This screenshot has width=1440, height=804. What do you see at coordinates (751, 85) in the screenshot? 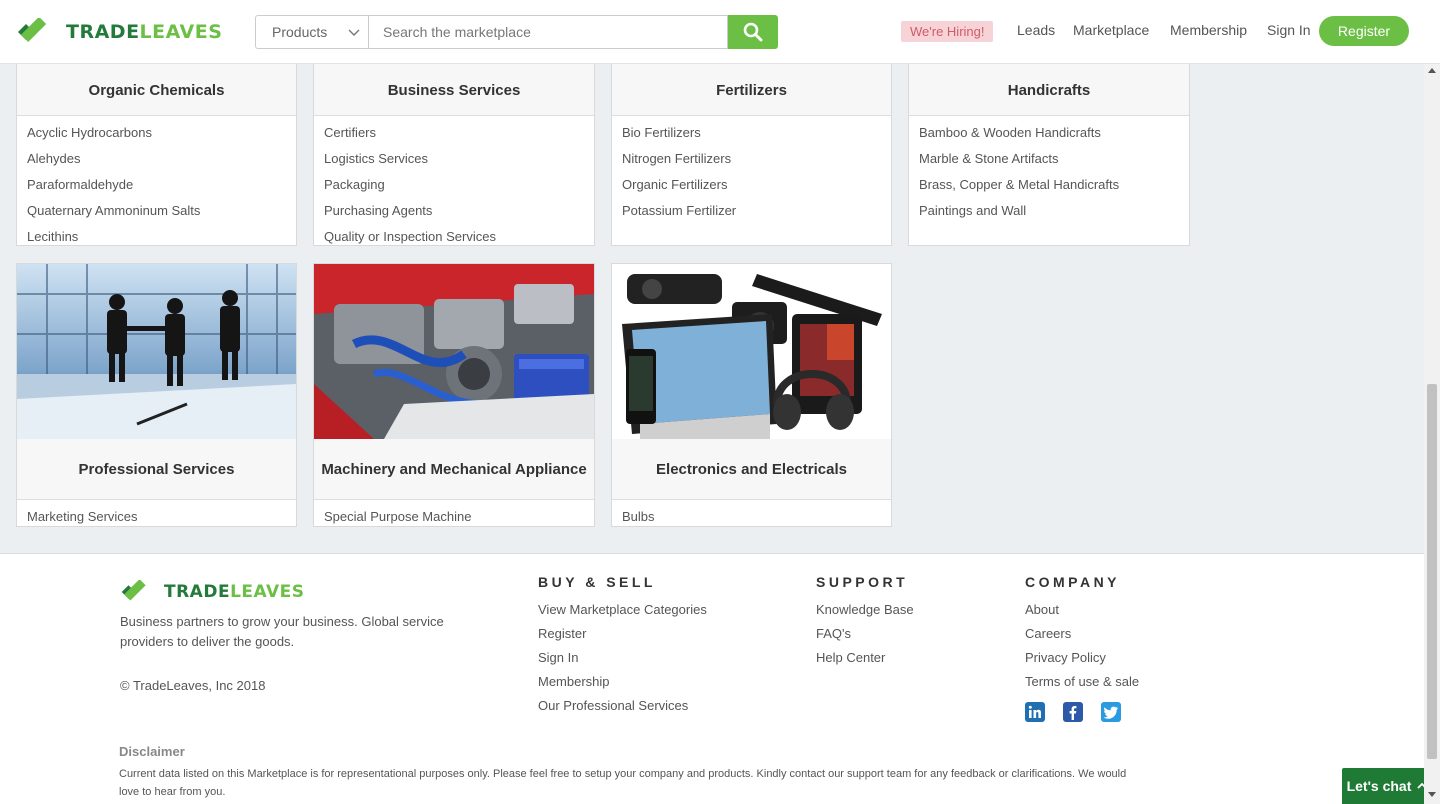
I see `category-title: Fertilizers` at bounding box center [751, 85].